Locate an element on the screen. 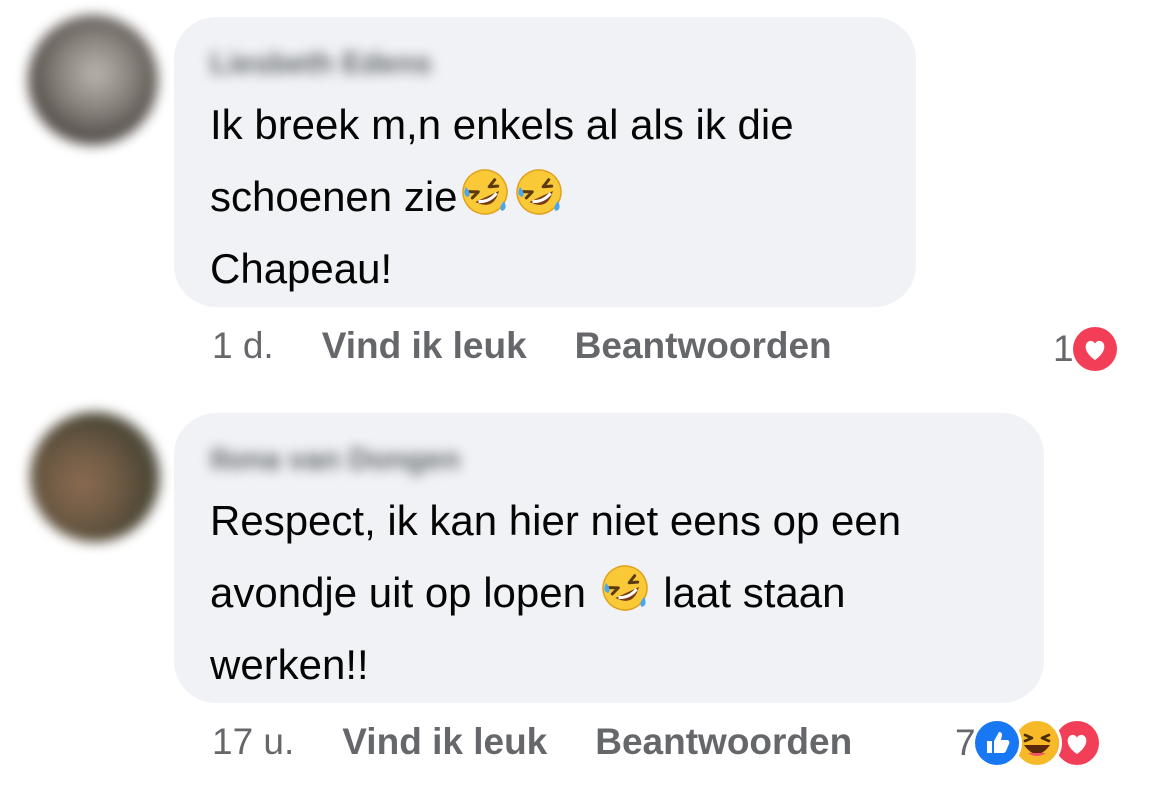 The height and width of the screenshot is (794, 1170). heart-icon is located at coordinates (1094, 349).